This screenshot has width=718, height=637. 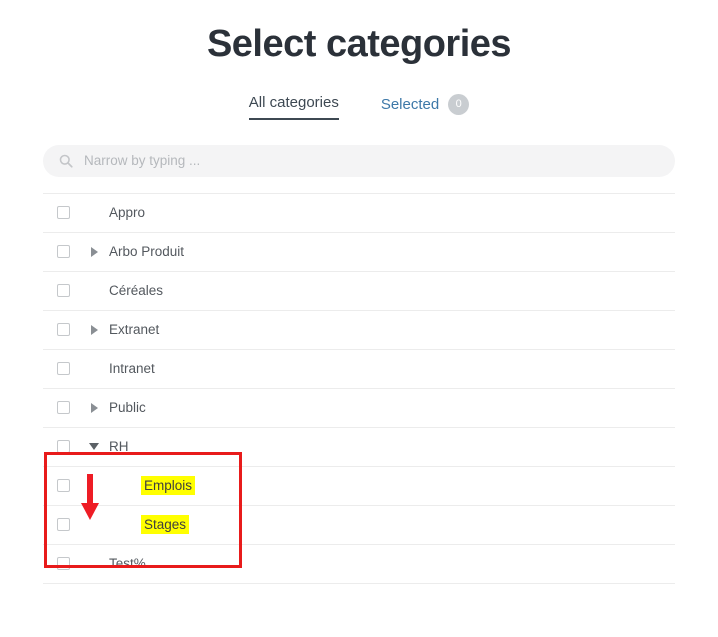 What do you see at coordinates (136, 291) in the screenshot?
I see `category-label: Céréales` at bounding box center [136, 291].